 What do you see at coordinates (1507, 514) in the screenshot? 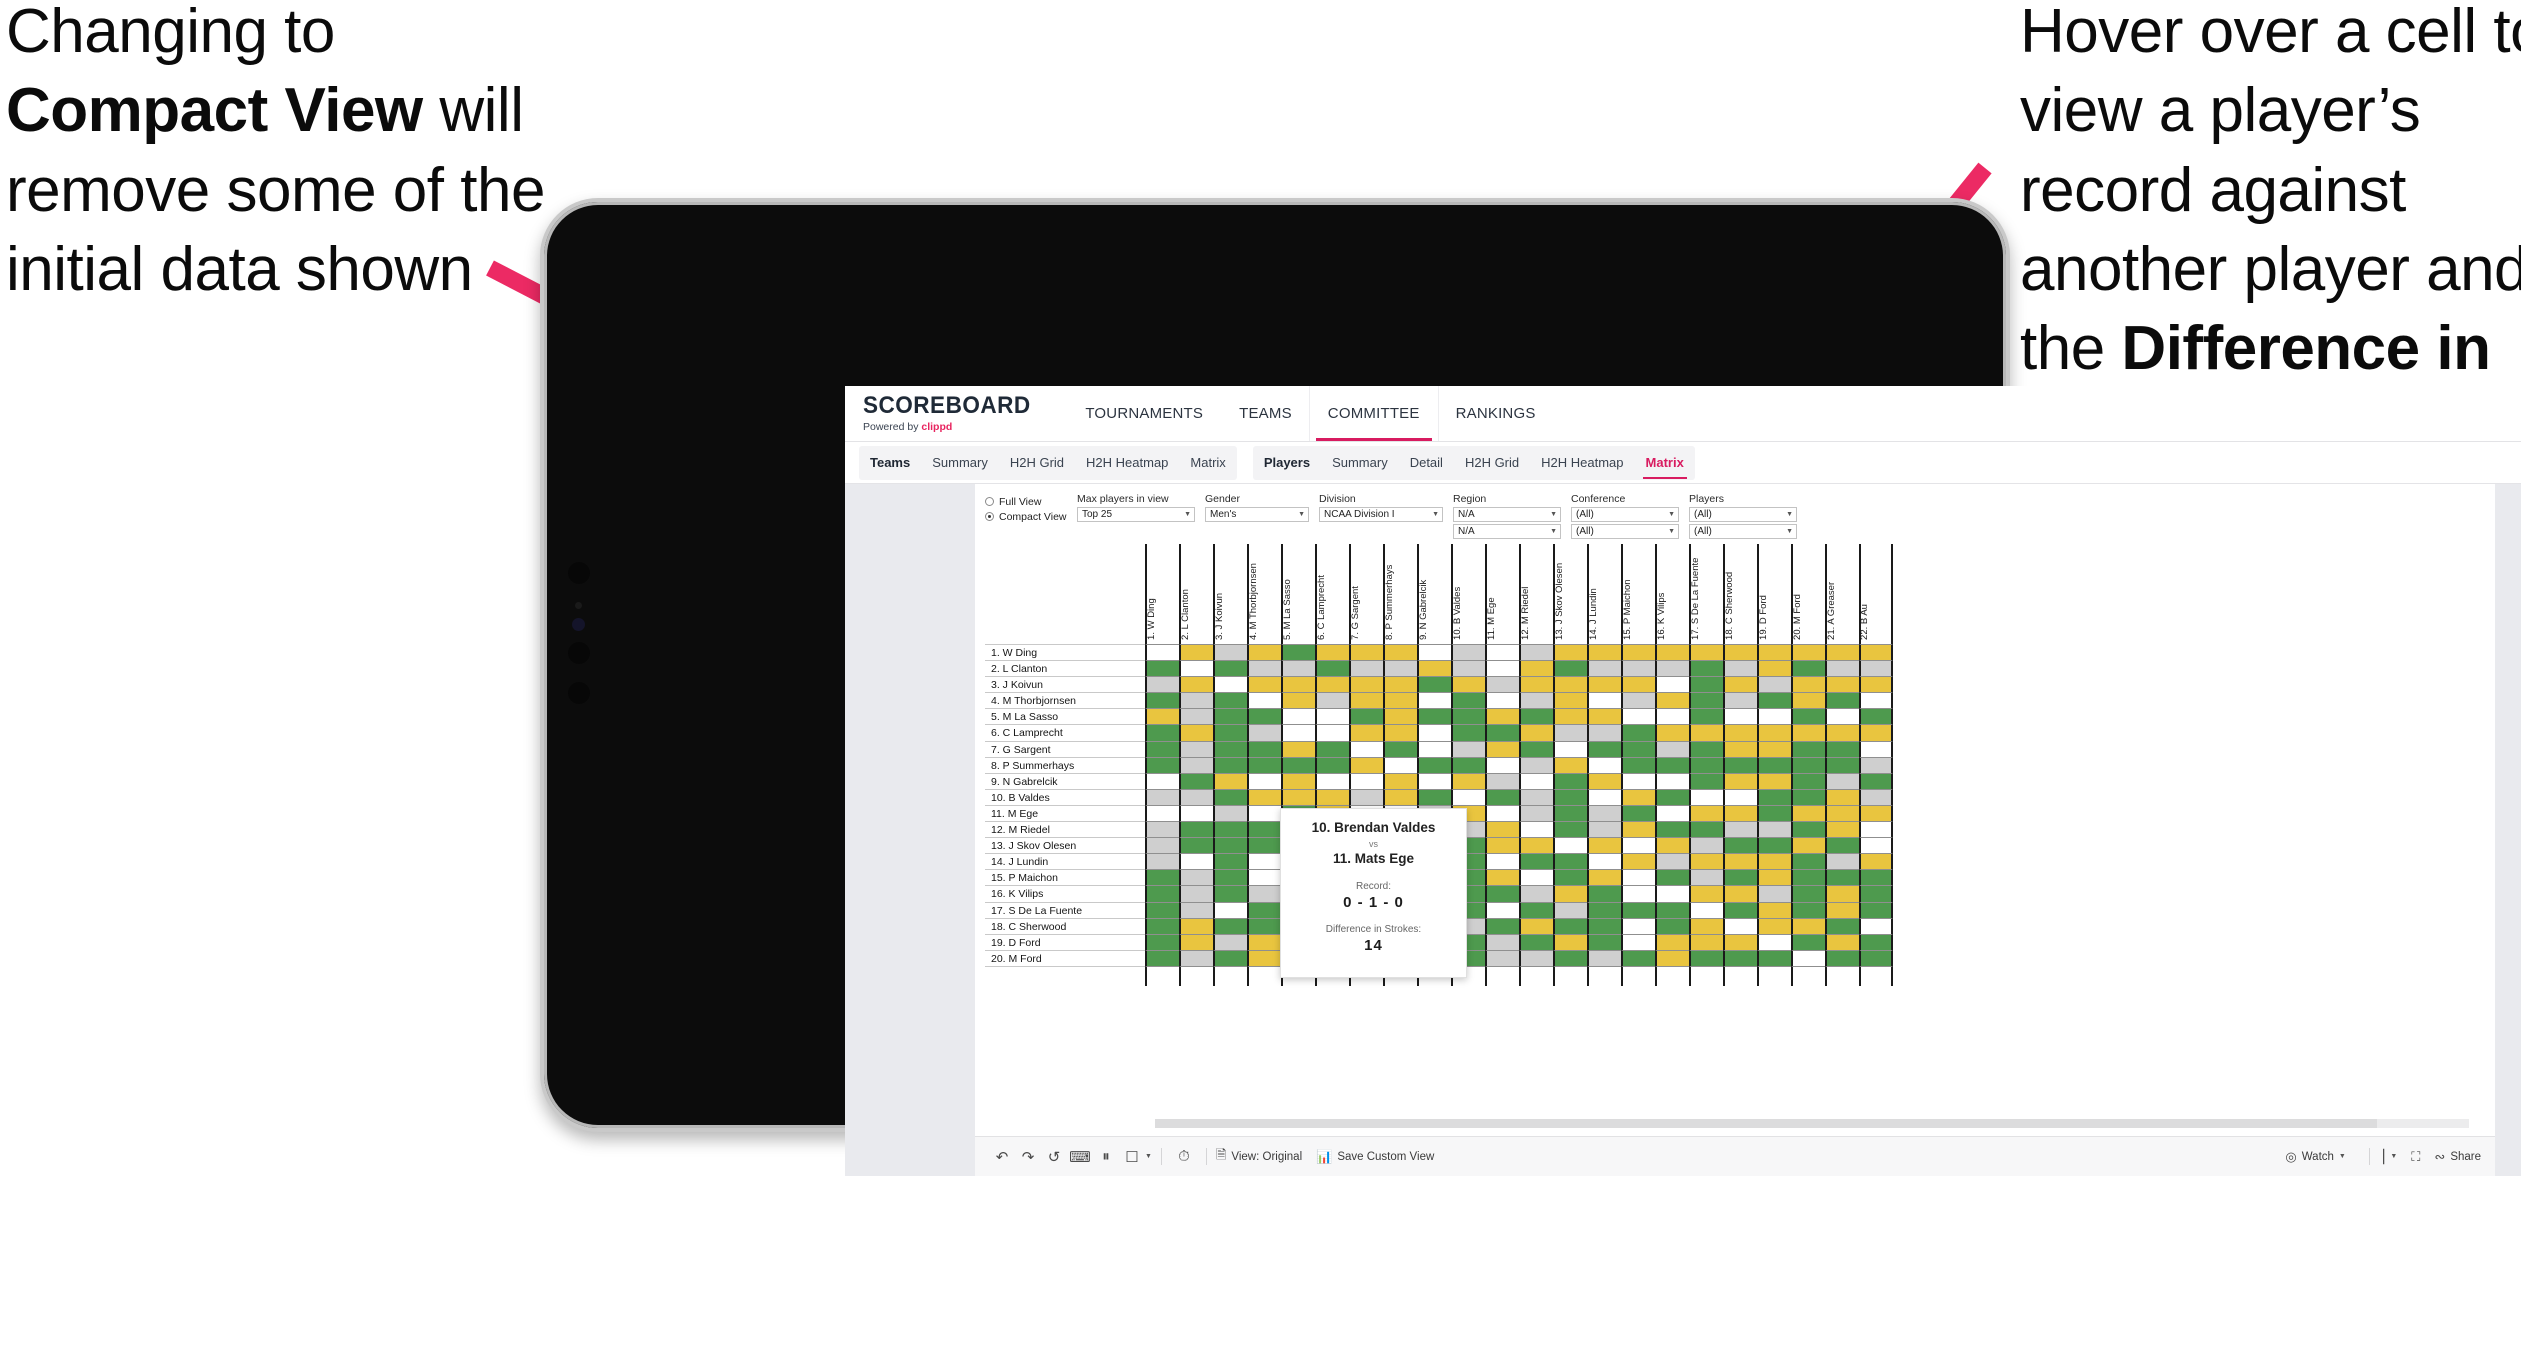
I see `filter-select-0: N/A ▼` at bounding box center [1507, 514].